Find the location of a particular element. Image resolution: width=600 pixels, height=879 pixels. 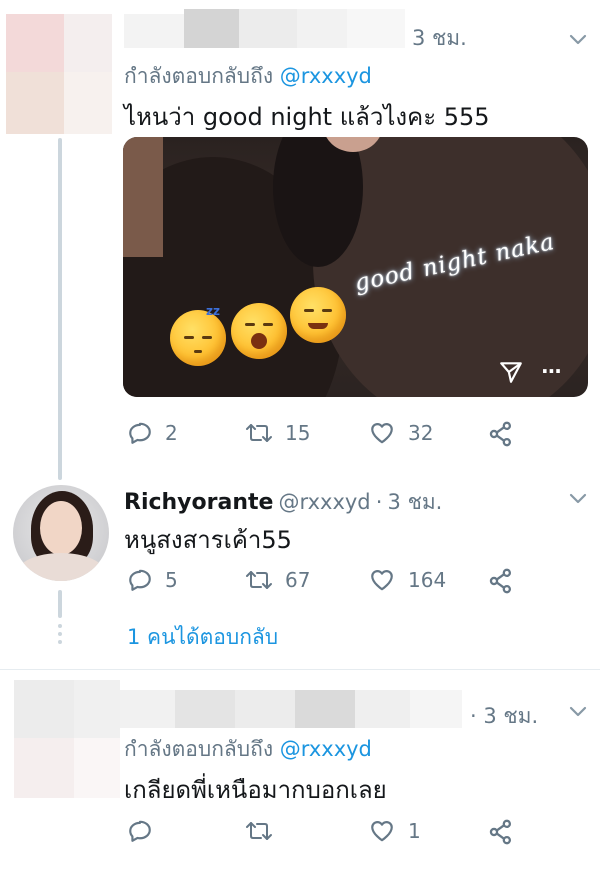

yawning-face-emoji is located at coordinates (259, 331).